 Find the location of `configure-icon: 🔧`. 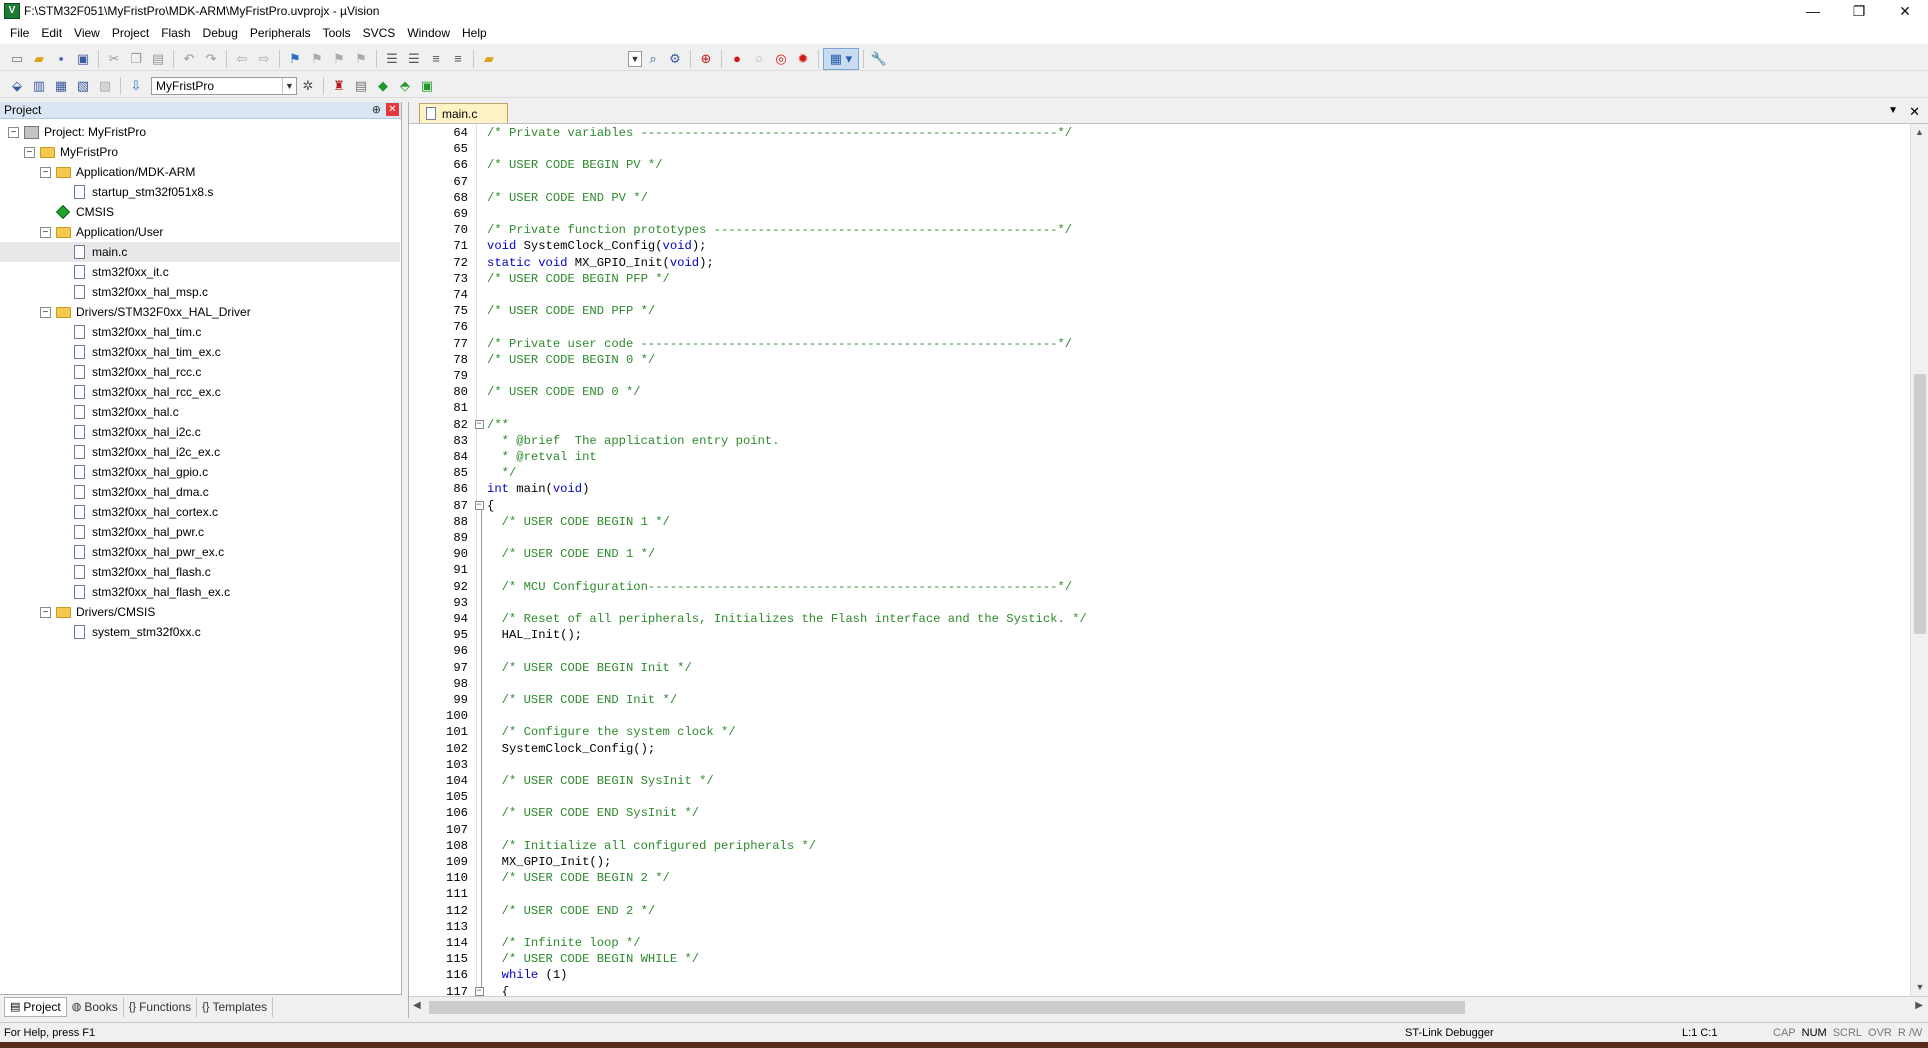

configure-icon: 🔧 is located at coordinates (879, 59).